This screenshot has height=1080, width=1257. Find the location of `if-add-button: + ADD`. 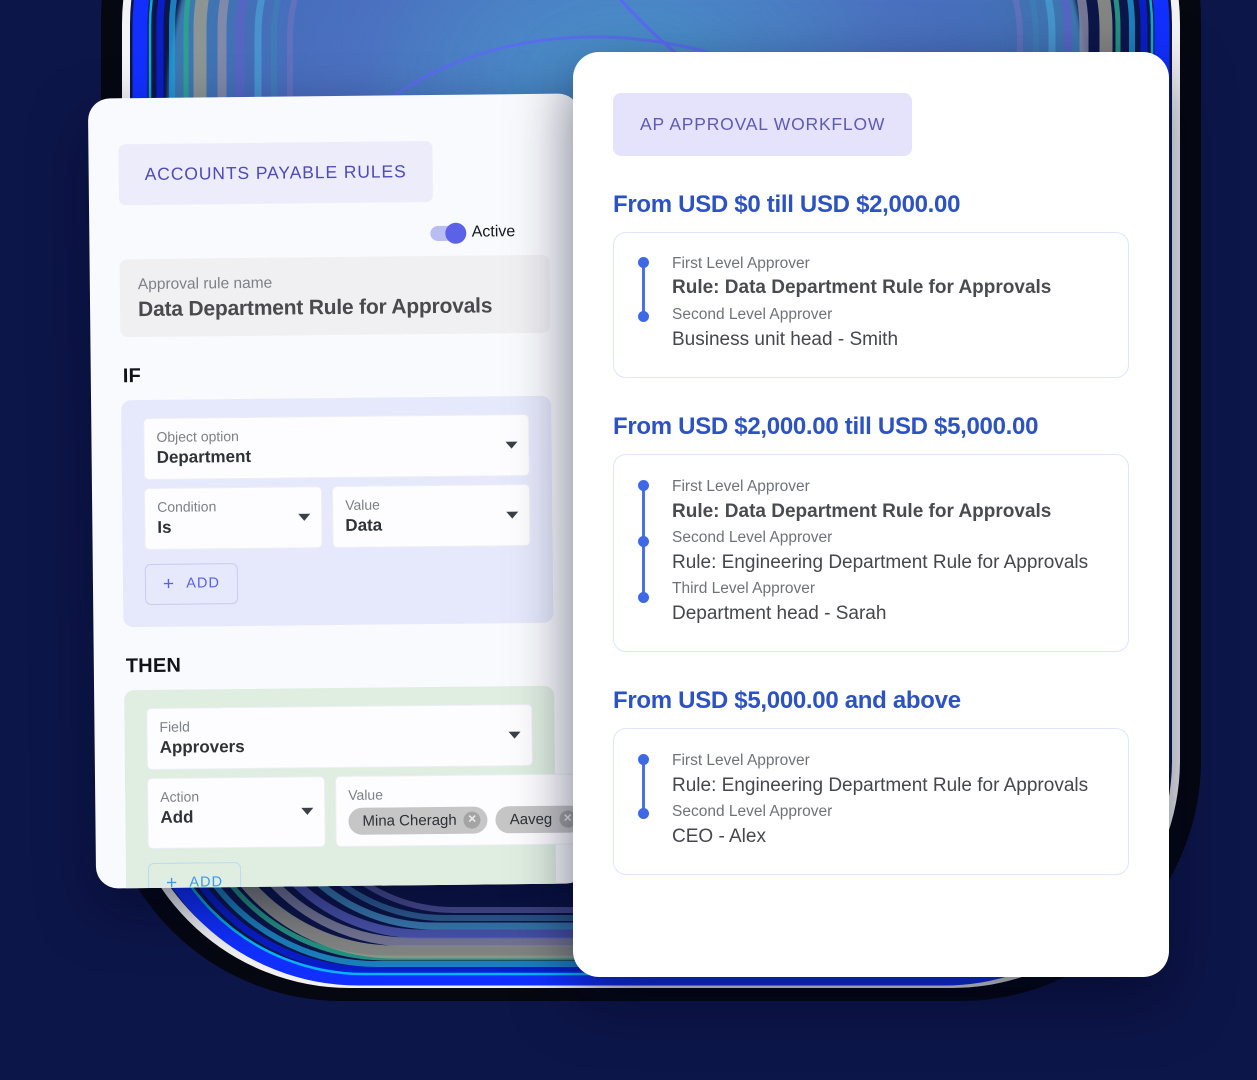

if-add-button: + ADD is located at coordinates (191, 583).